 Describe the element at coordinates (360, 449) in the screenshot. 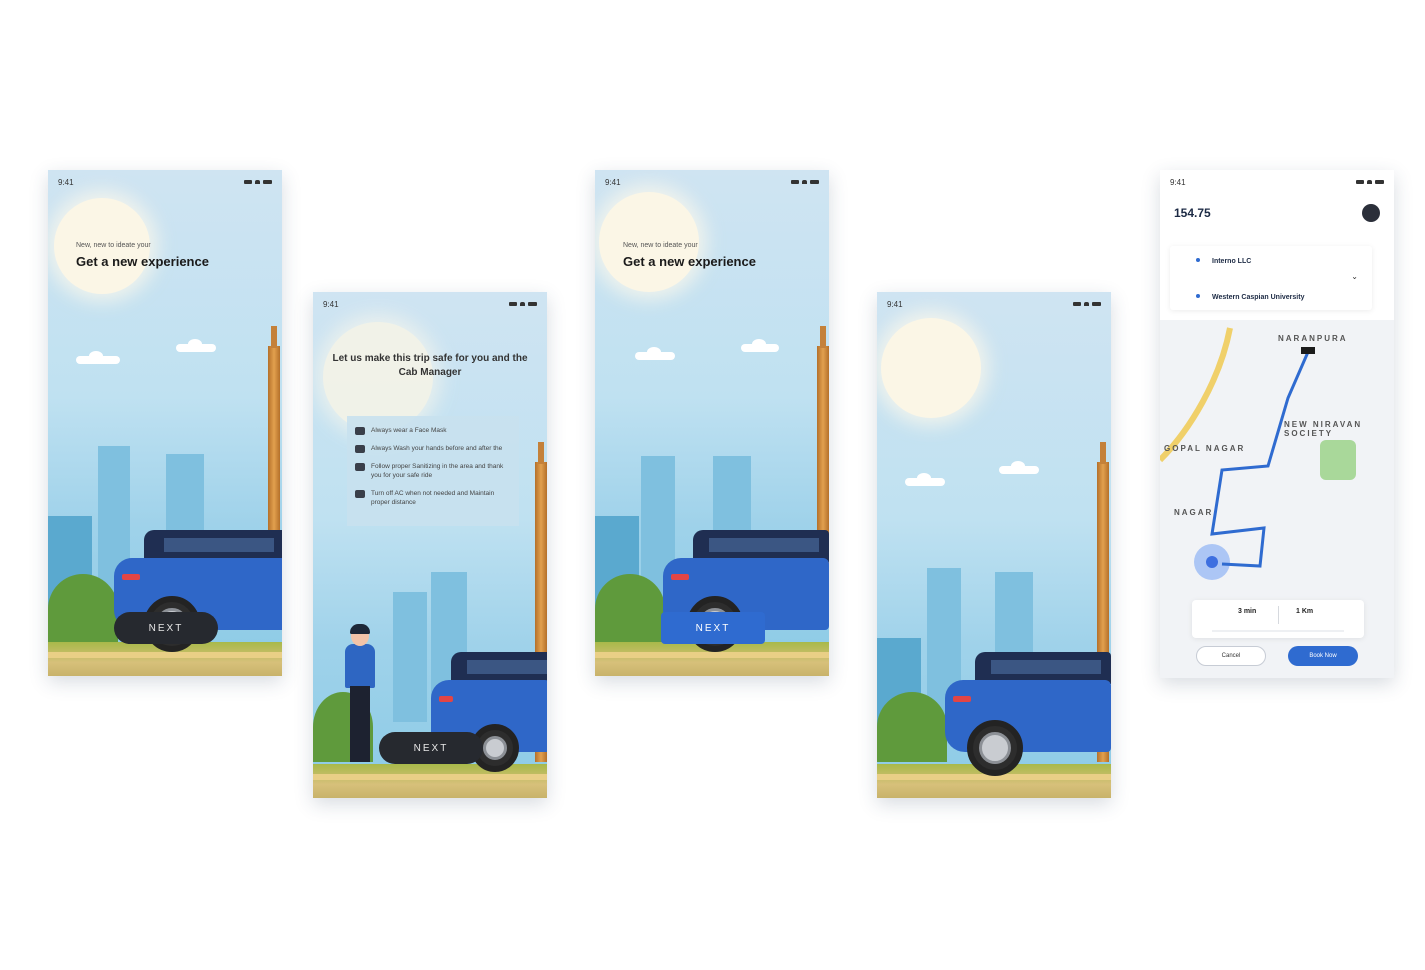

I see `distance-icon` at that location.